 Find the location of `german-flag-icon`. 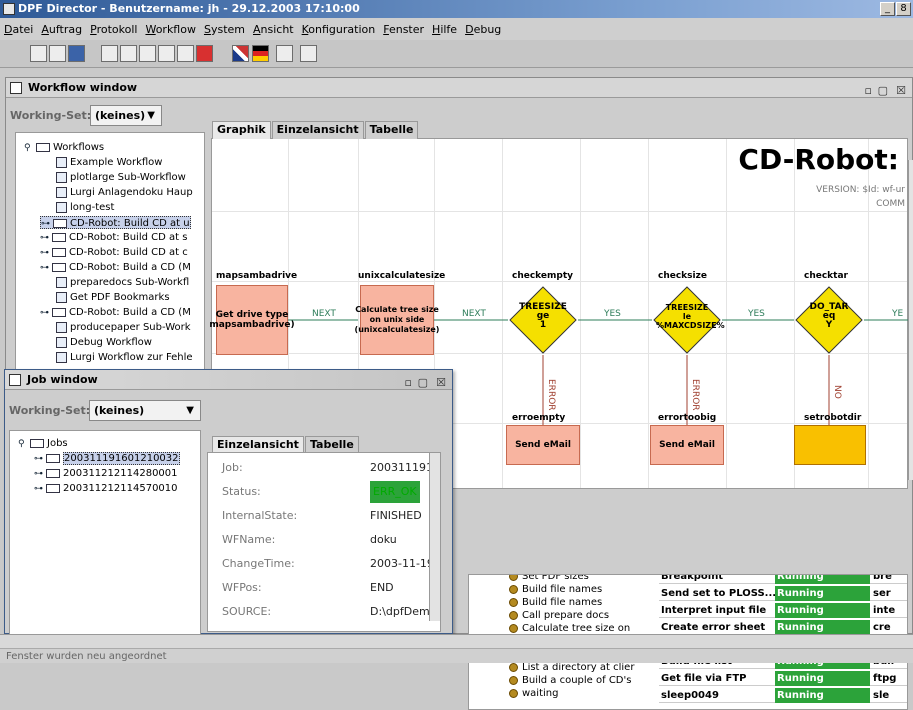

german-flag-icon is located at coordinates (260, 53).